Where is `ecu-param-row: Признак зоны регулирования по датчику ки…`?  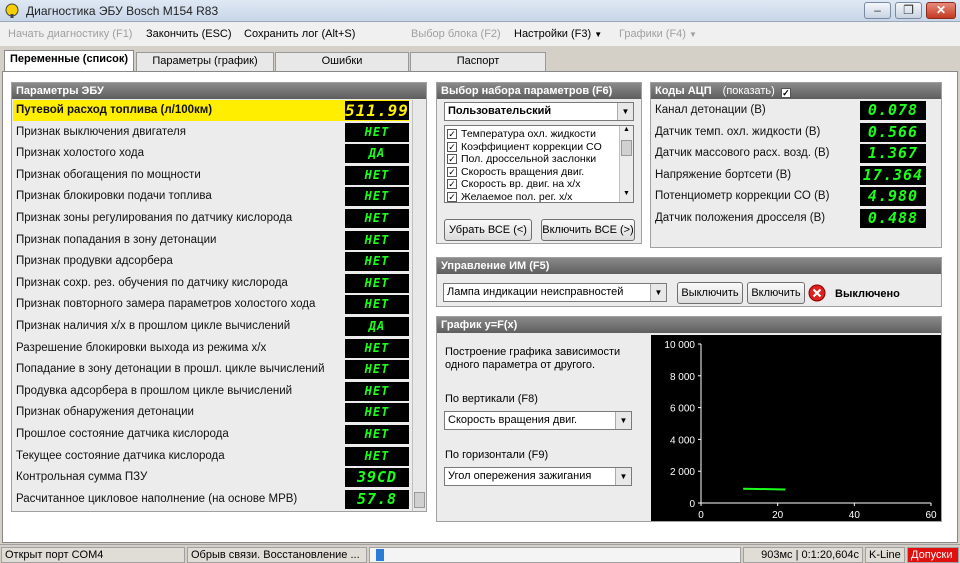
ecu-param-row: Признак зоны регулирования по датчику ки… is located at coordinates (211, 218).